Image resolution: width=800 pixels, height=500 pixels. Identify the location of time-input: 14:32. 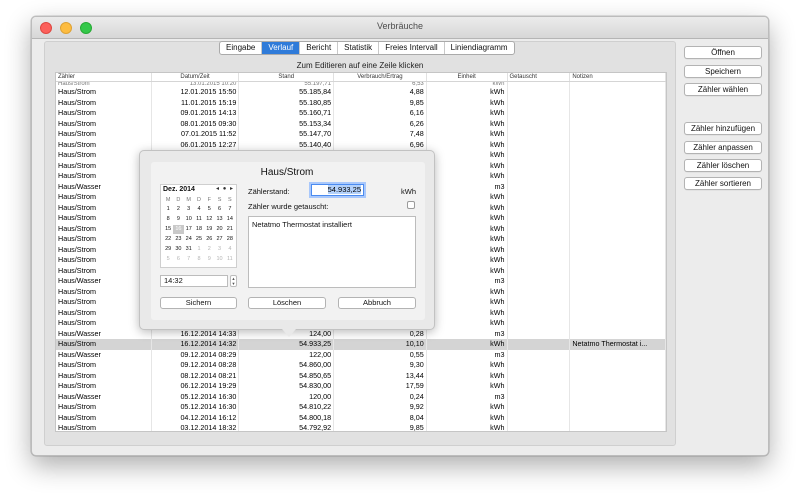
(194, 281).